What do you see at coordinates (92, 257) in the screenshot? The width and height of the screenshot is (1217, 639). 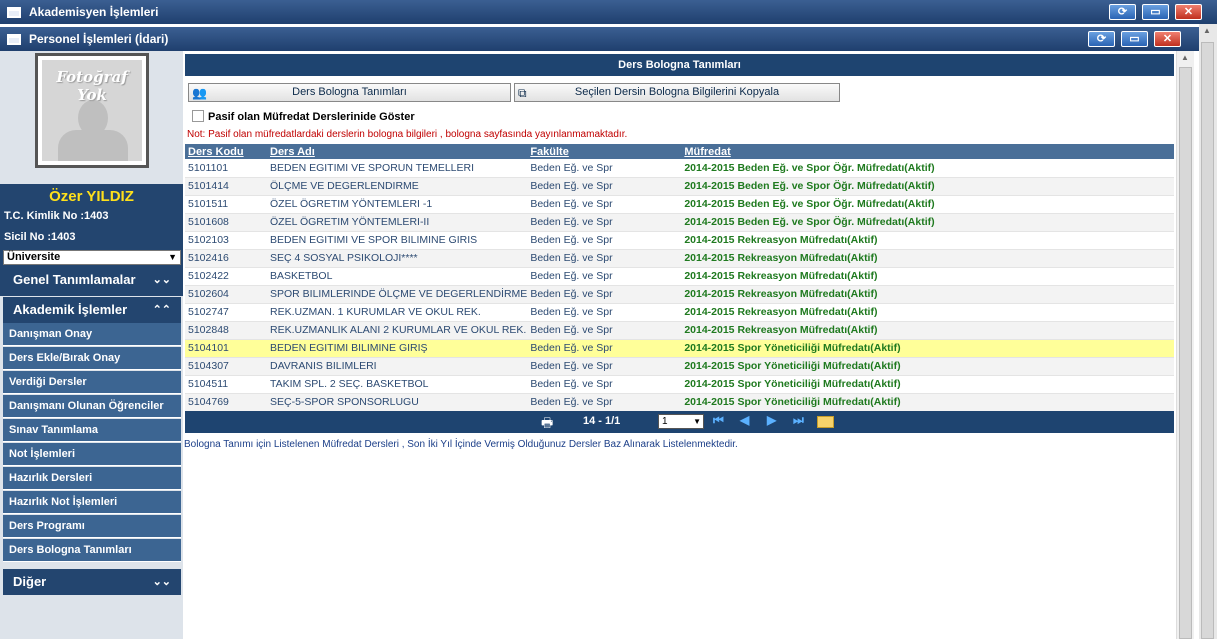 I see `unit-select: Üniversite ▼` at bounding box center [92, 257].